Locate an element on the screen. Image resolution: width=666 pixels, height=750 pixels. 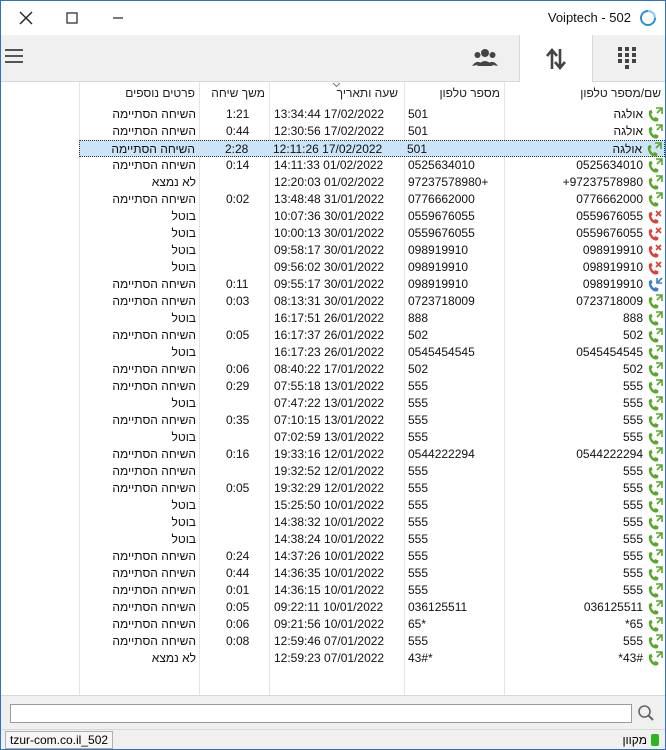
table-row: 555 555 14:38:24 10/01/2022 בוטל is located at coordinates (372, 539).